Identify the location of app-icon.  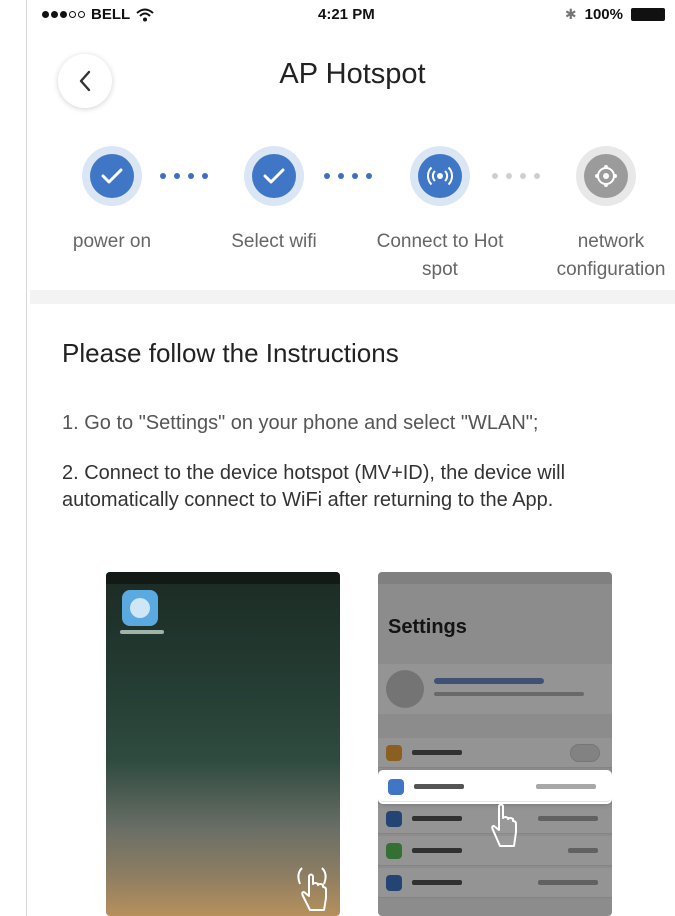
(140, 608).